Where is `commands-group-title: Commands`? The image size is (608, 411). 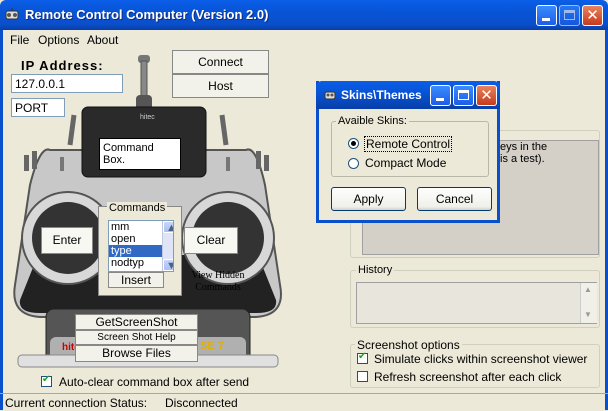
commands-group-title: Commands is located at coordinates (137, 208).